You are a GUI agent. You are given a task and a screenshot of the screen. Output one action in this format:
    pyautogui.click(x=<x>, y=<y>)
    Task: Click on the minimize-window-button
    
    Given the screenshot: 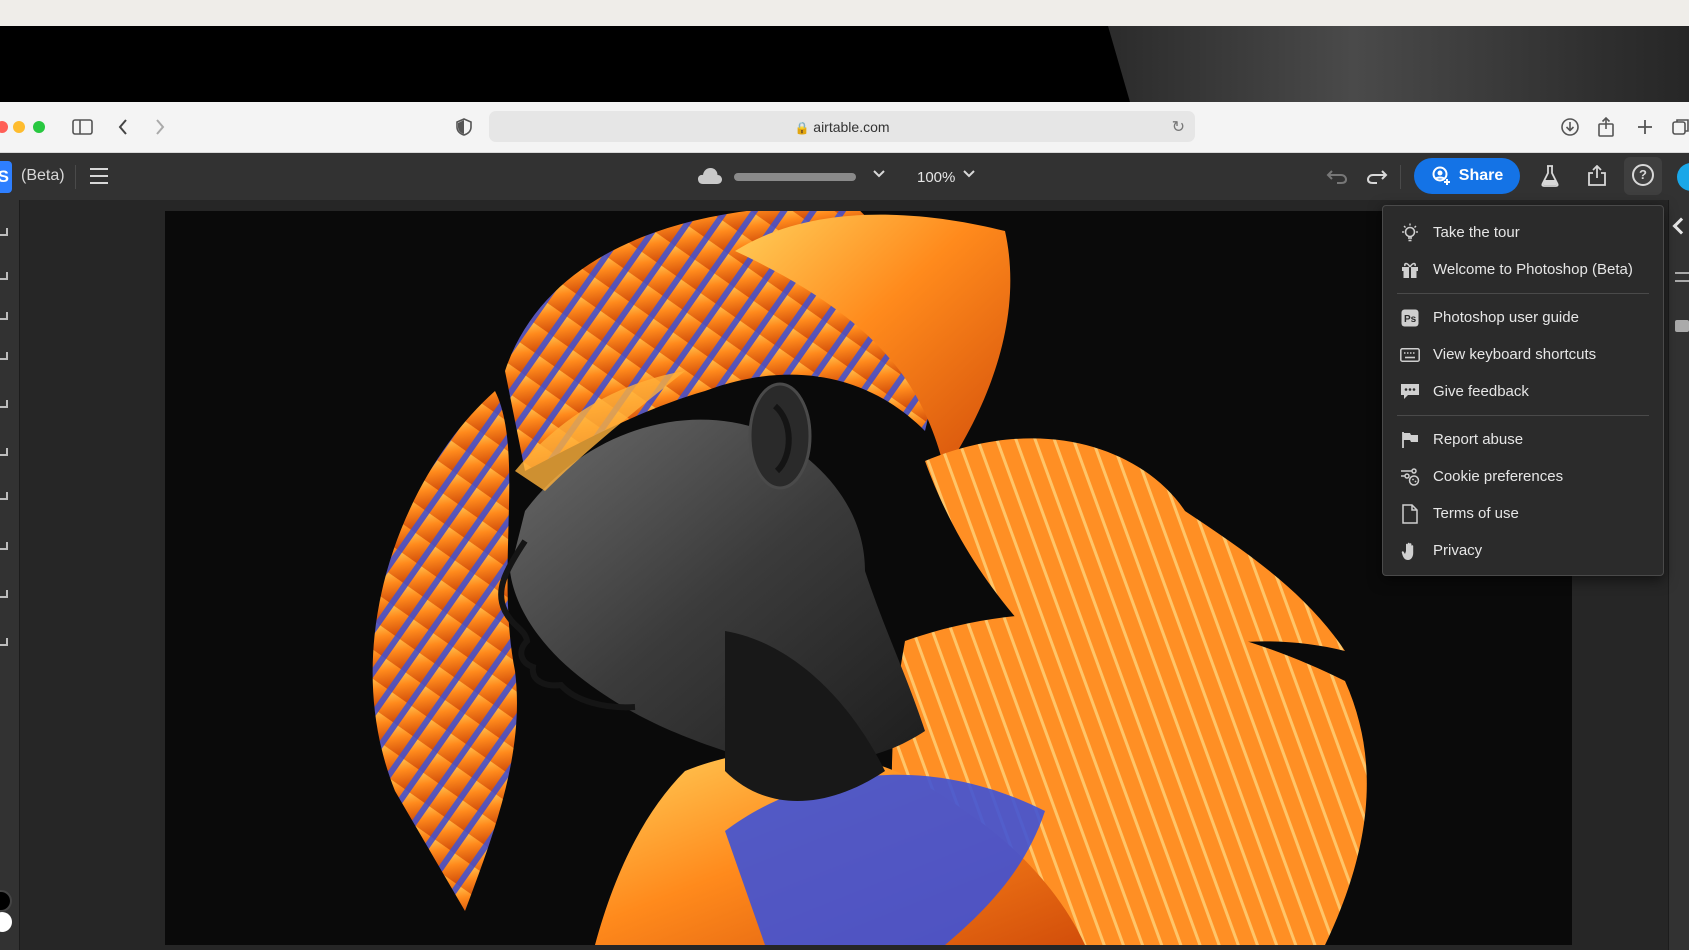 What is the action you would take?
    pyautogui.click(x=19, y=127)
    